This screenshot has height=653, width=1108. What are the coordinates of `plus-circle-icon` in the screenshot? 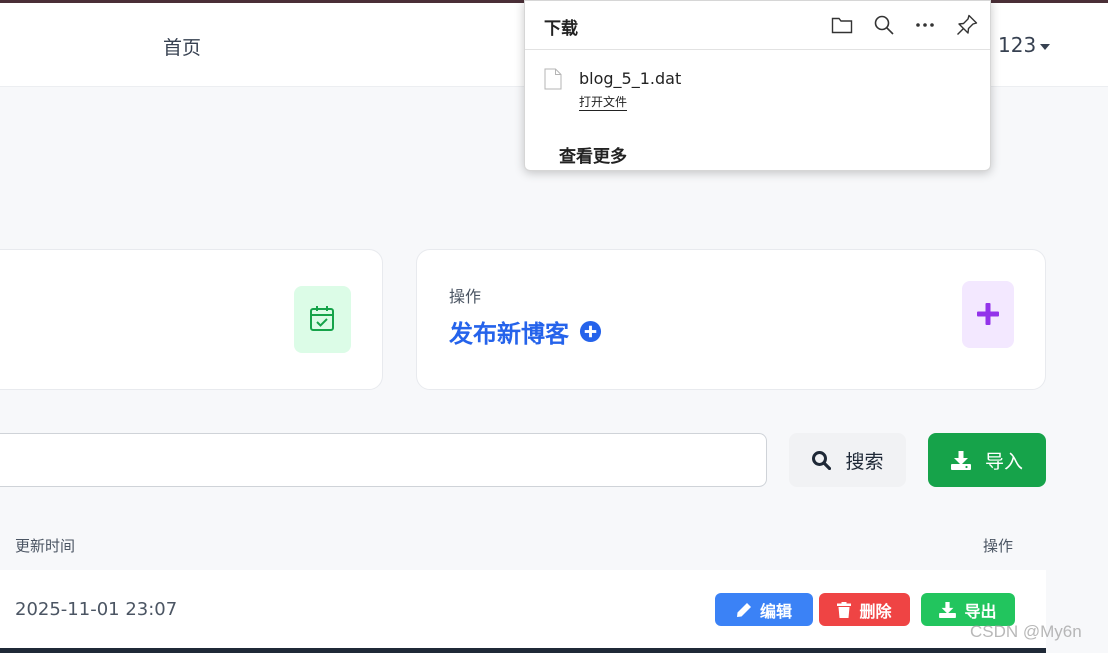 It's located at (590, 331).